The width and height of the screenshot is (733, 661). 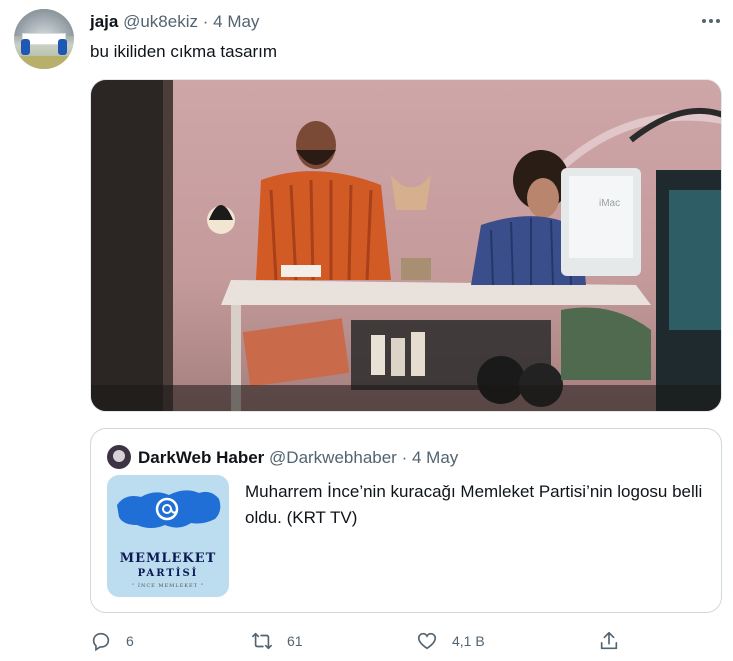 What do you see at coordinates (184, 51) in the screenshot?
I see `tweet-text: bu ikiliden cıkma tasarım` at bounding box center [184, 51].